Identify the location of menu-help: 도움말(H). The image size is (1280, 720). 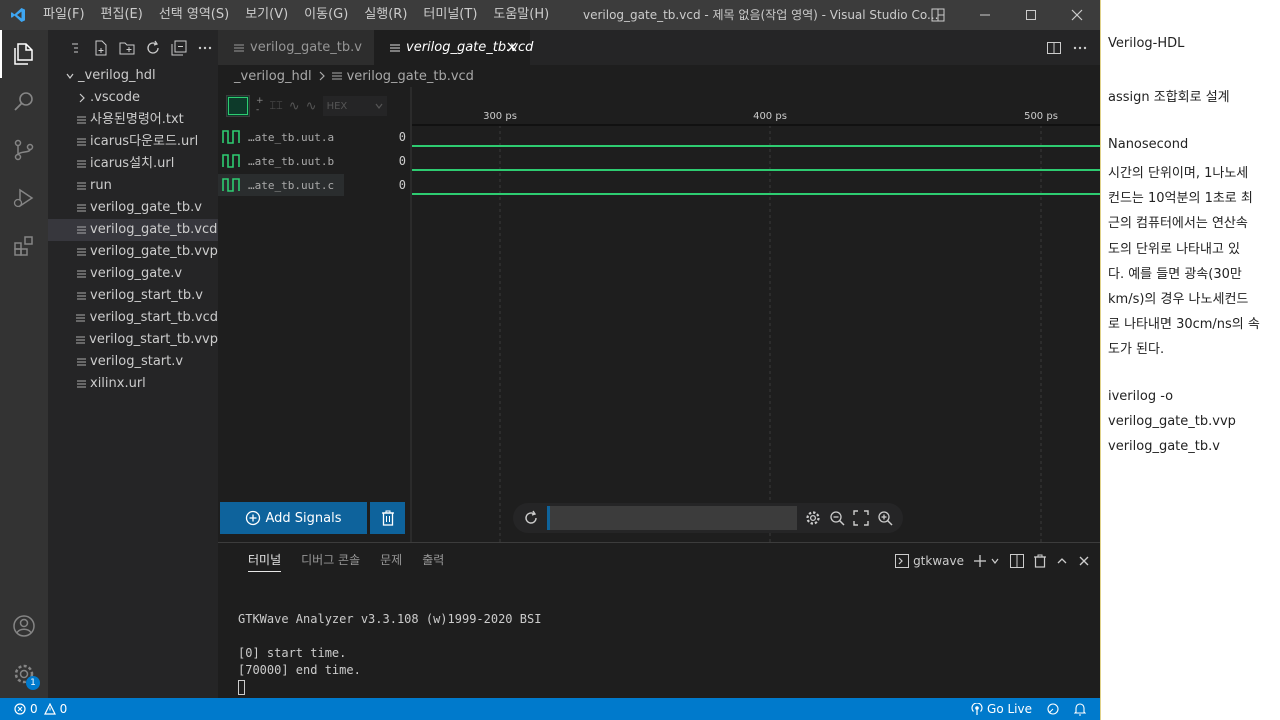
(521, 15).